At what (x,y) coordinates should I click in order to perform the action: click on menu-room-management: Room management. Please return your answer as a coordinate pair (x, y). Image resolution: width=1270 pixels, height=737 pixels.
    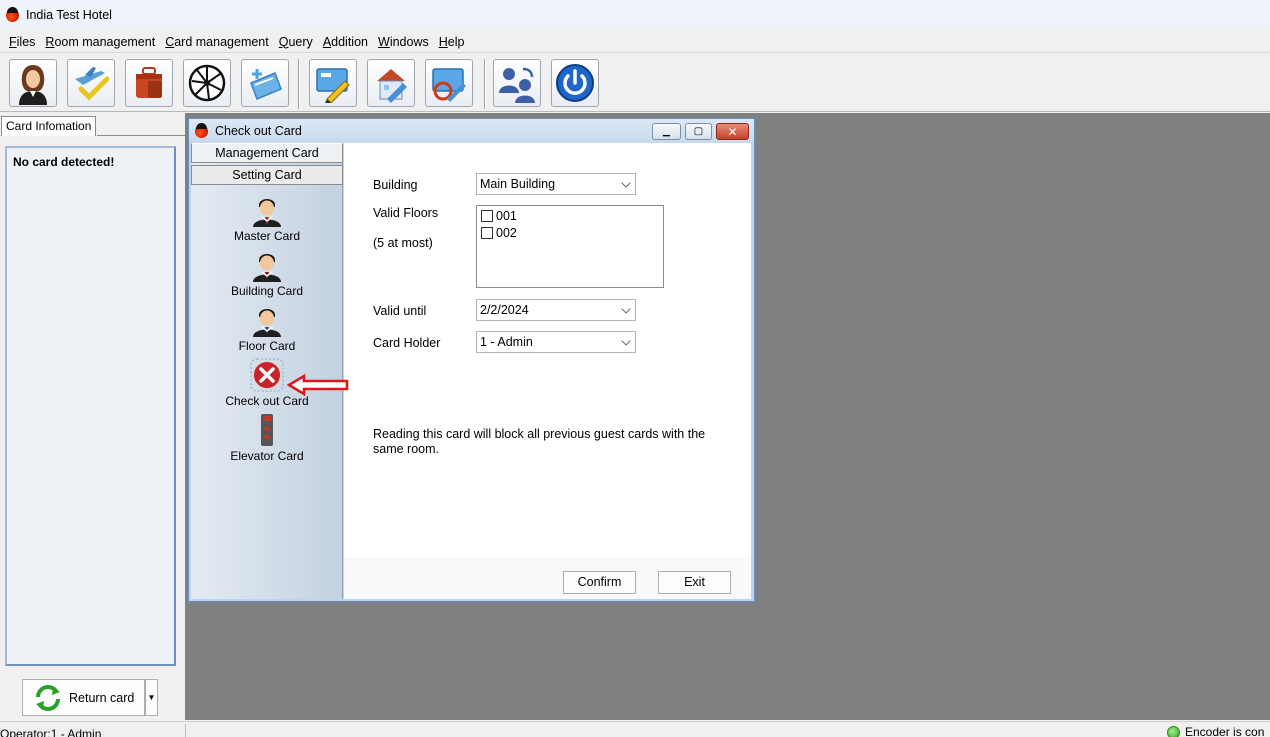
    Looking at the image, I should click on (100, 42).